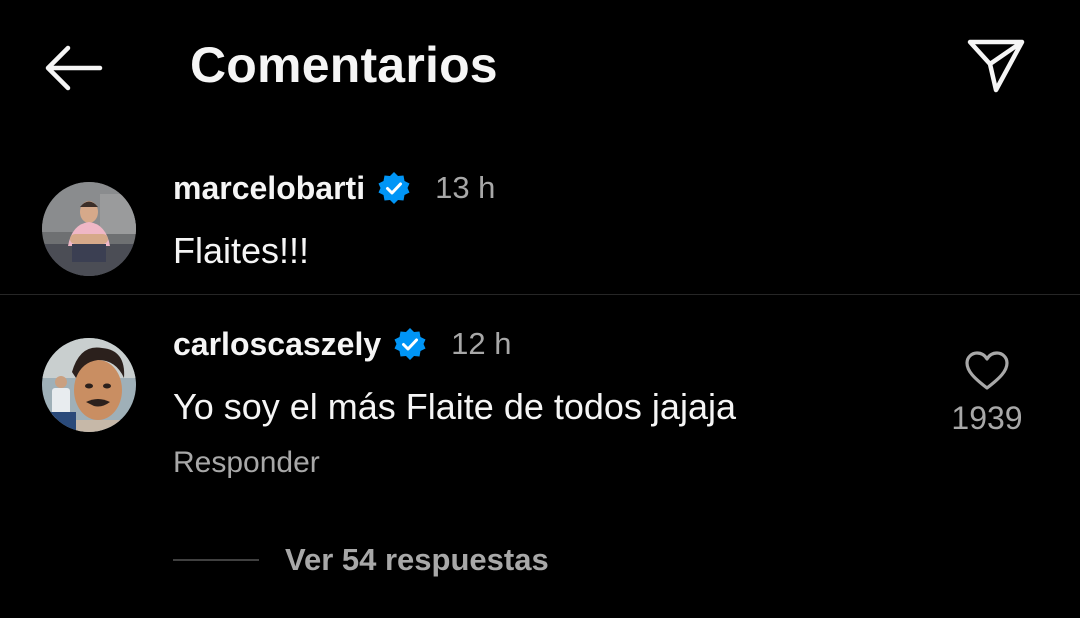  I want to click on comment-meta: carloscaszely 12 h, so click(342, 344).